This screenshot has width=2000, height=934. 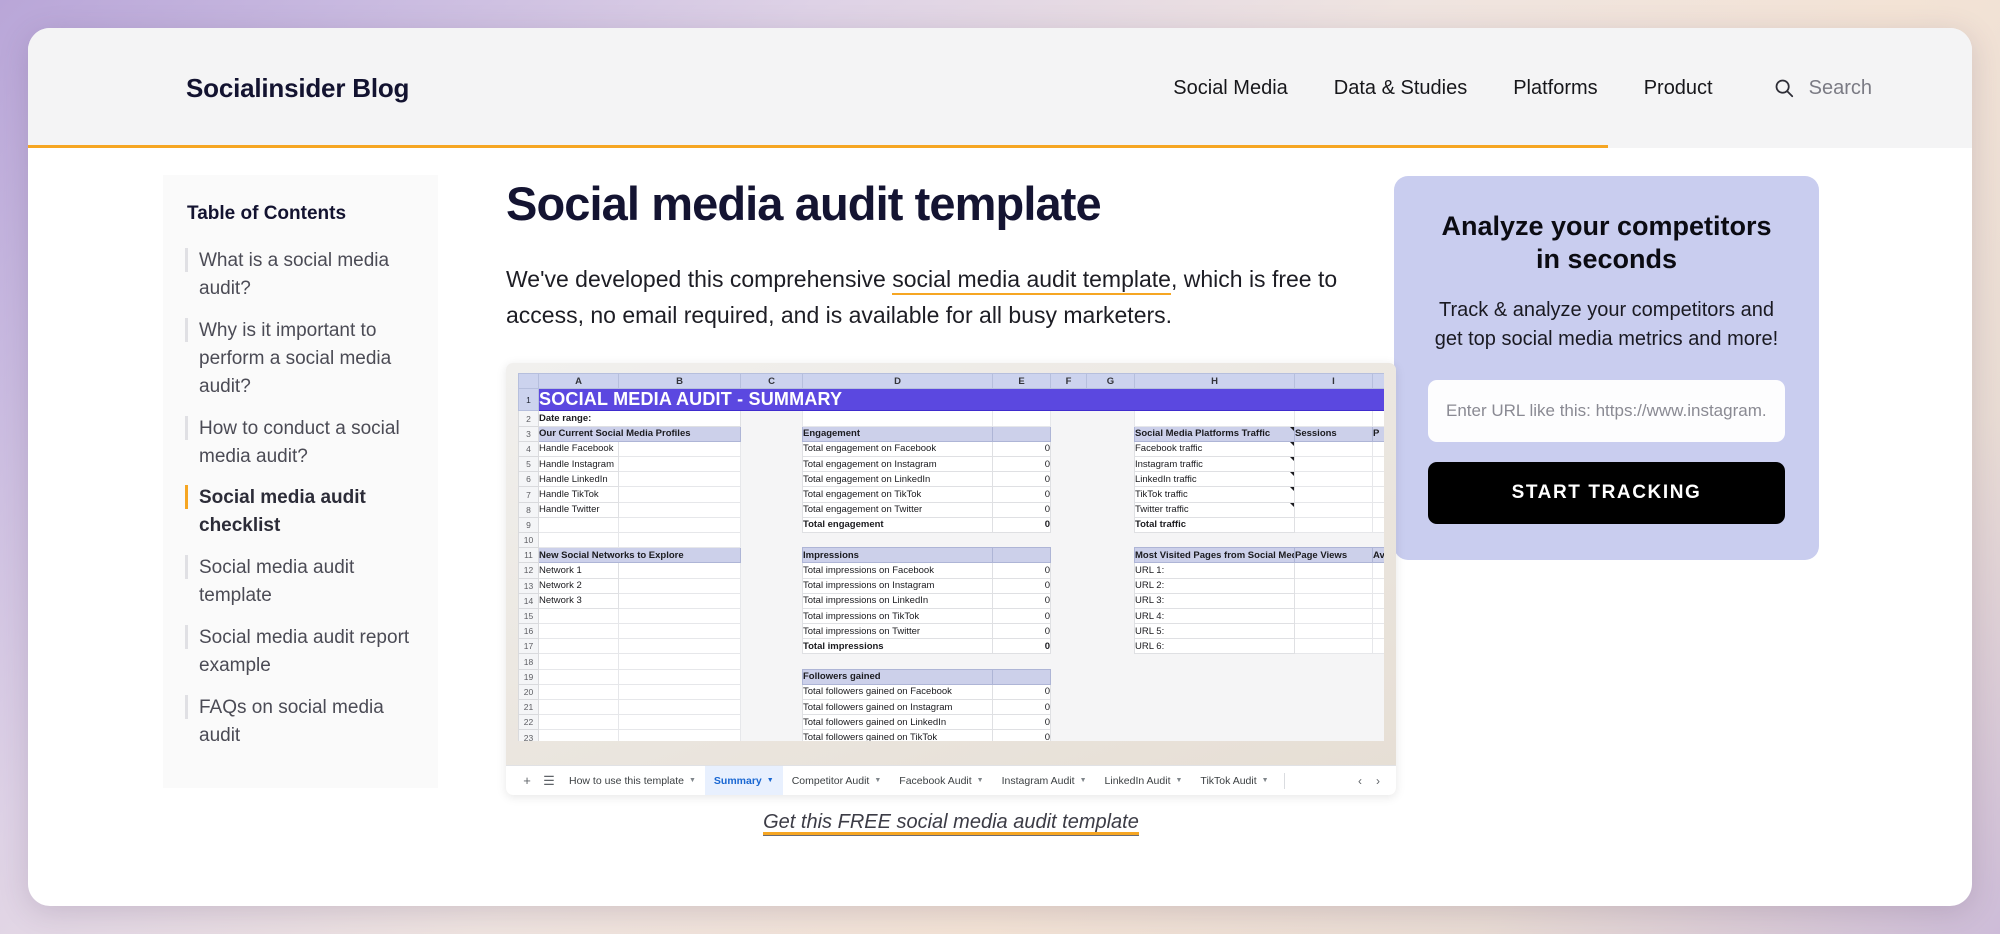 I want to click on url-row: URL 6:, so click(x=1214, y=646).